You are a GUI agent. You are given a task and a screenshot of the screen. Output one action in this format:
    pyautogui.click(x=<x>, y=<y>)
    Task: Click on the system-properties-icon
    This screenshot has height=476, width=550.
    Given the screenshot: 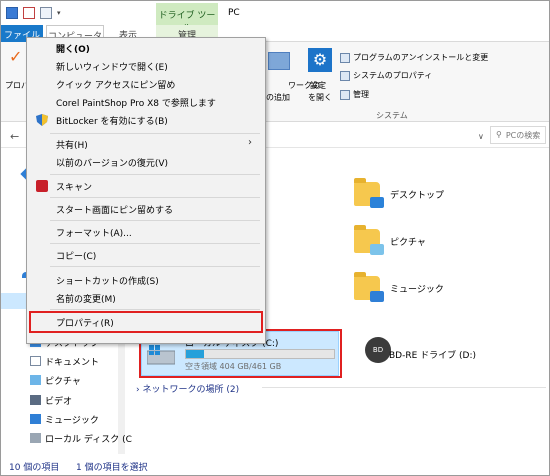 What is the action you would take?
    pyautogui.click(x=345, y=75)
    